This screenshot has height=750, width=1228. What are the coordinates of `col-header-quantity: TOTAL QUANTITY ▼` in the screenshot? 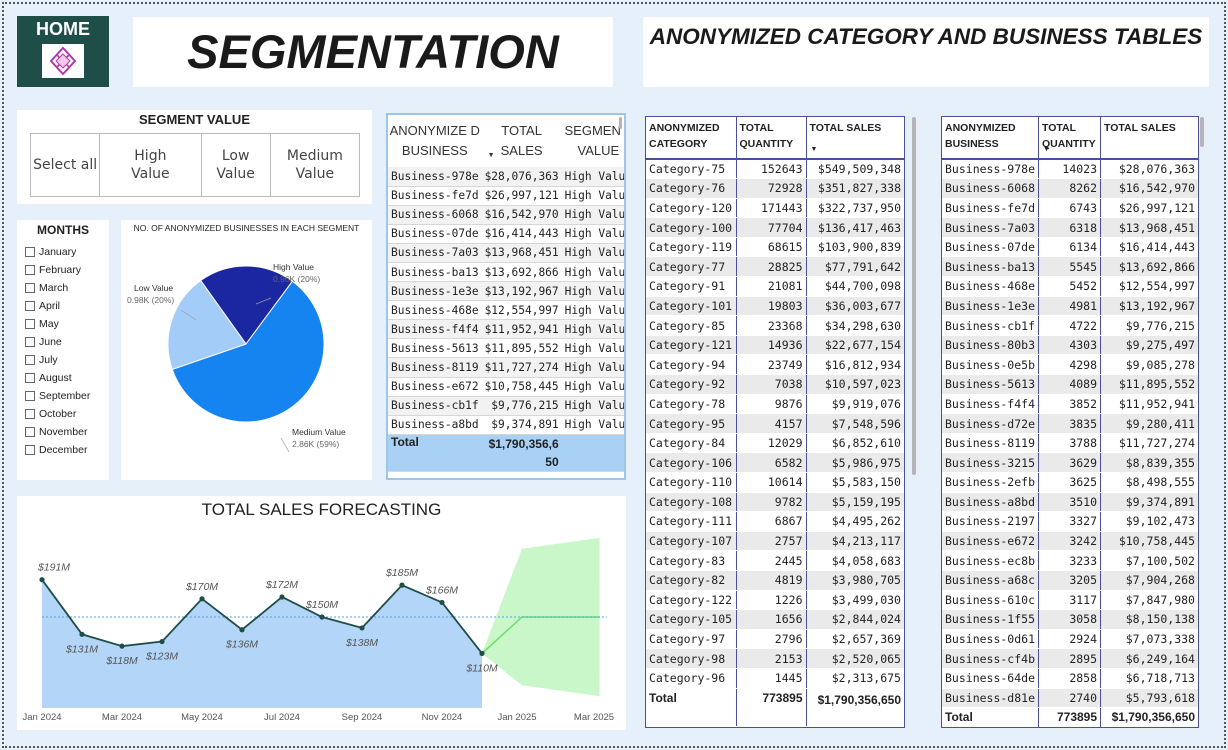 It's located at (1070, 138).